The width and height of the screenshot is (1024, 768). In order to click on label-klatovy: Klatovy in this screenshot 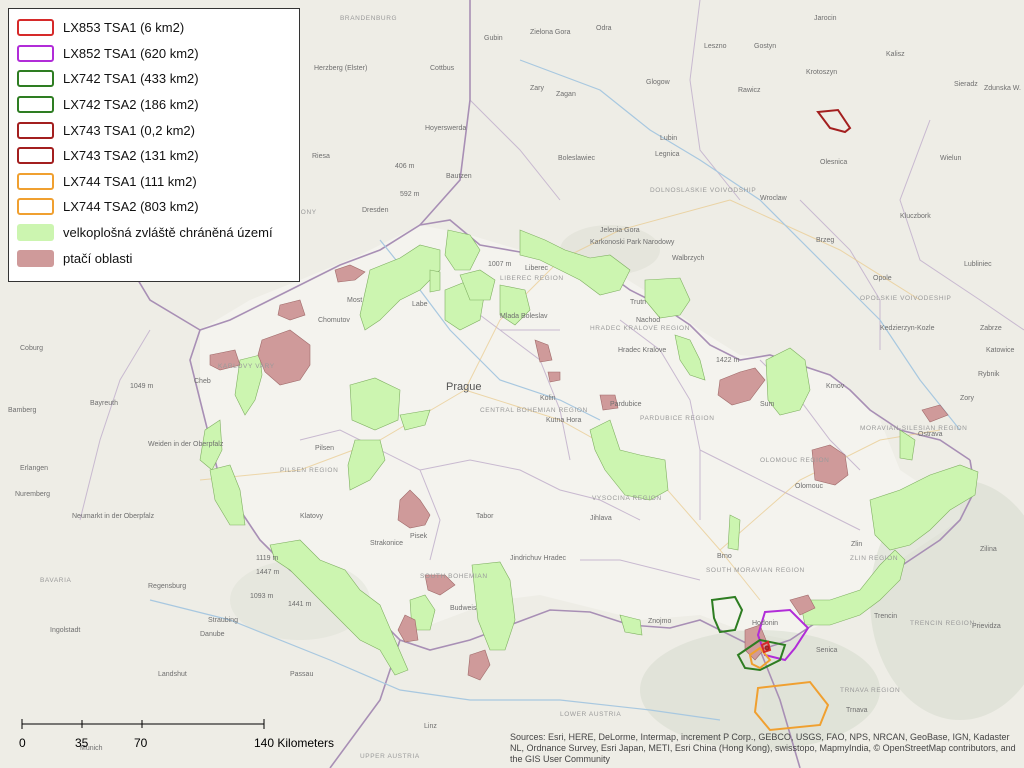, I will do `click(311, 516)`.